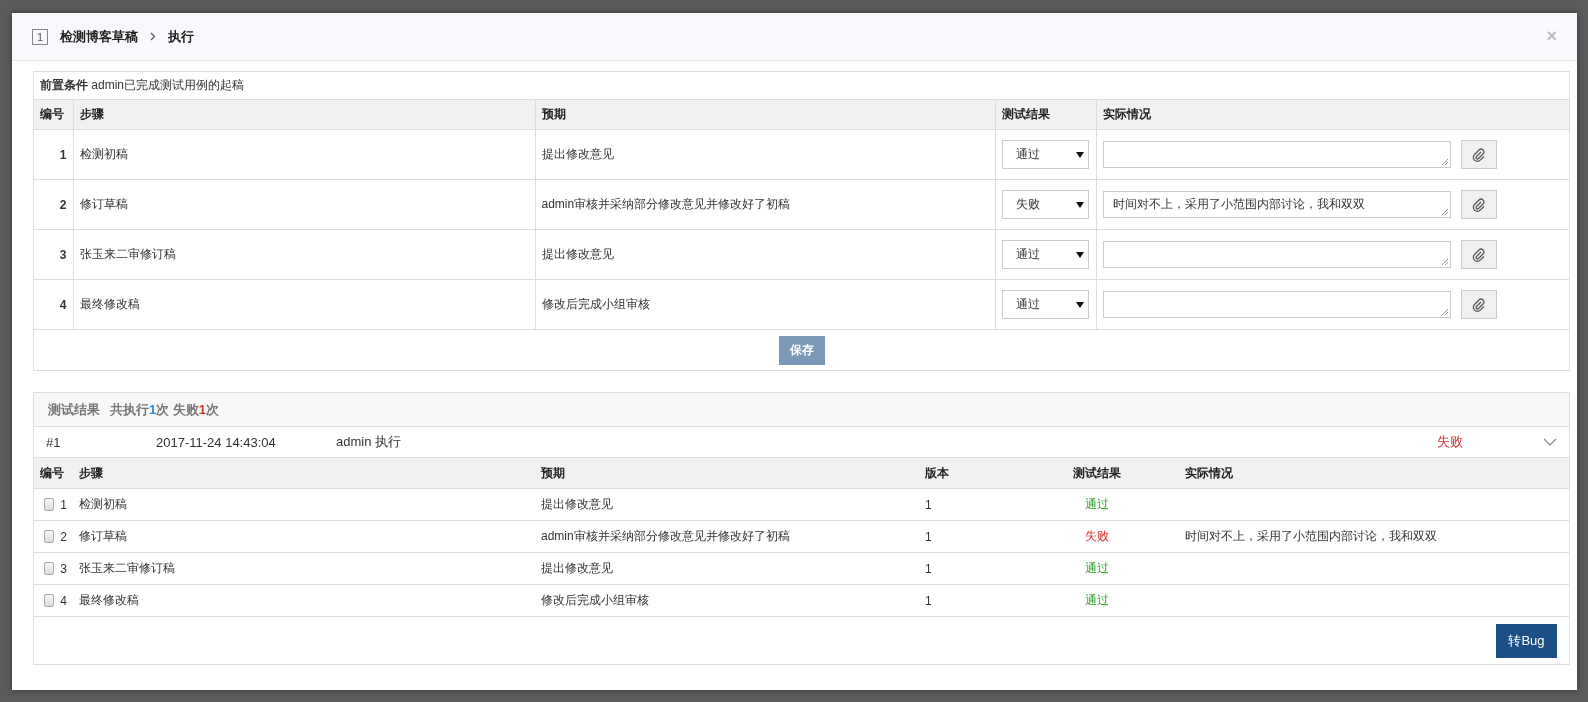  Describe the element at coordinates (74, 409) in the screenshot. I see `results-title: 测试结果` at that location.